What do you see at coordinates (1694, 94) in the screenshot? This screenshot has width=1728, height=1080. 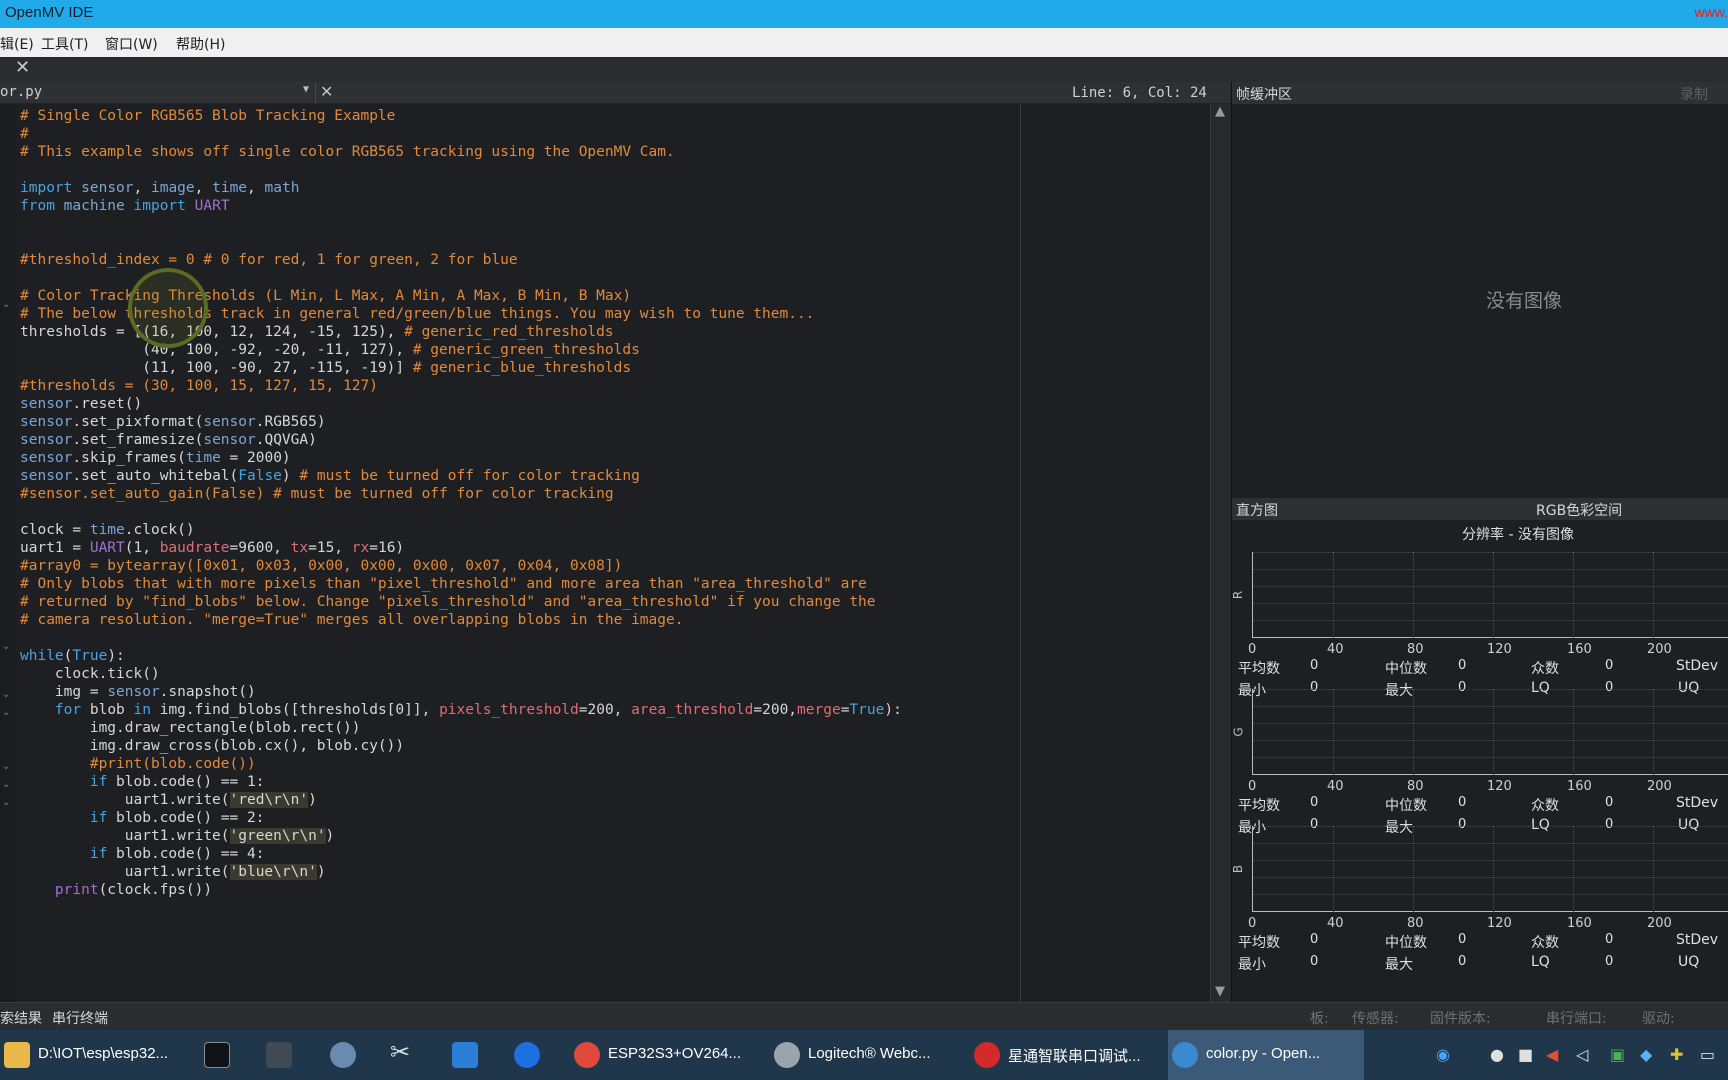 I see `record-button: 录制` at bounding box center [1694, 94].